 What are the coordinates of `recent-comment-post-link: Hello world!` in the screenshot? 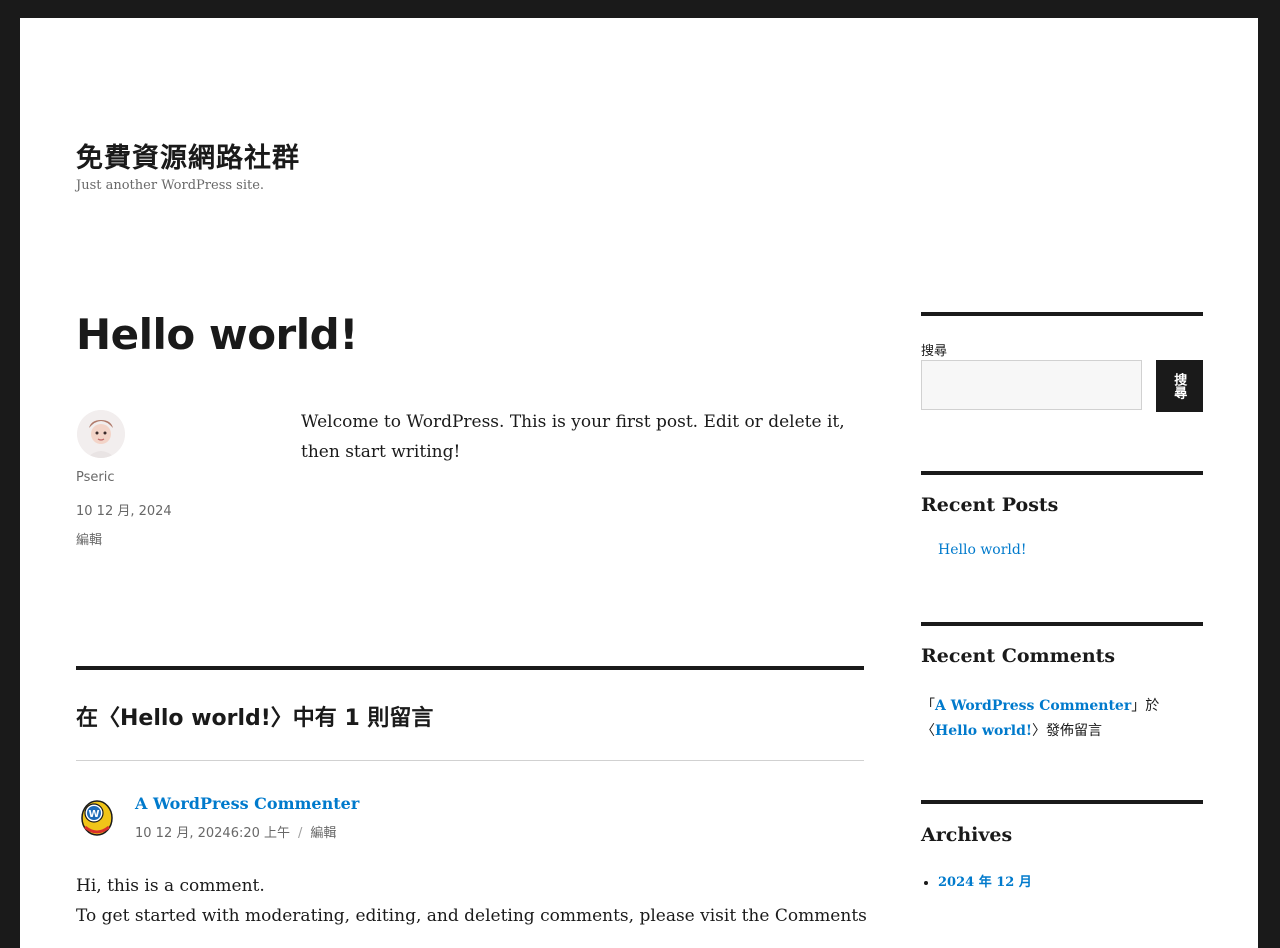 It's located at (983, 731).